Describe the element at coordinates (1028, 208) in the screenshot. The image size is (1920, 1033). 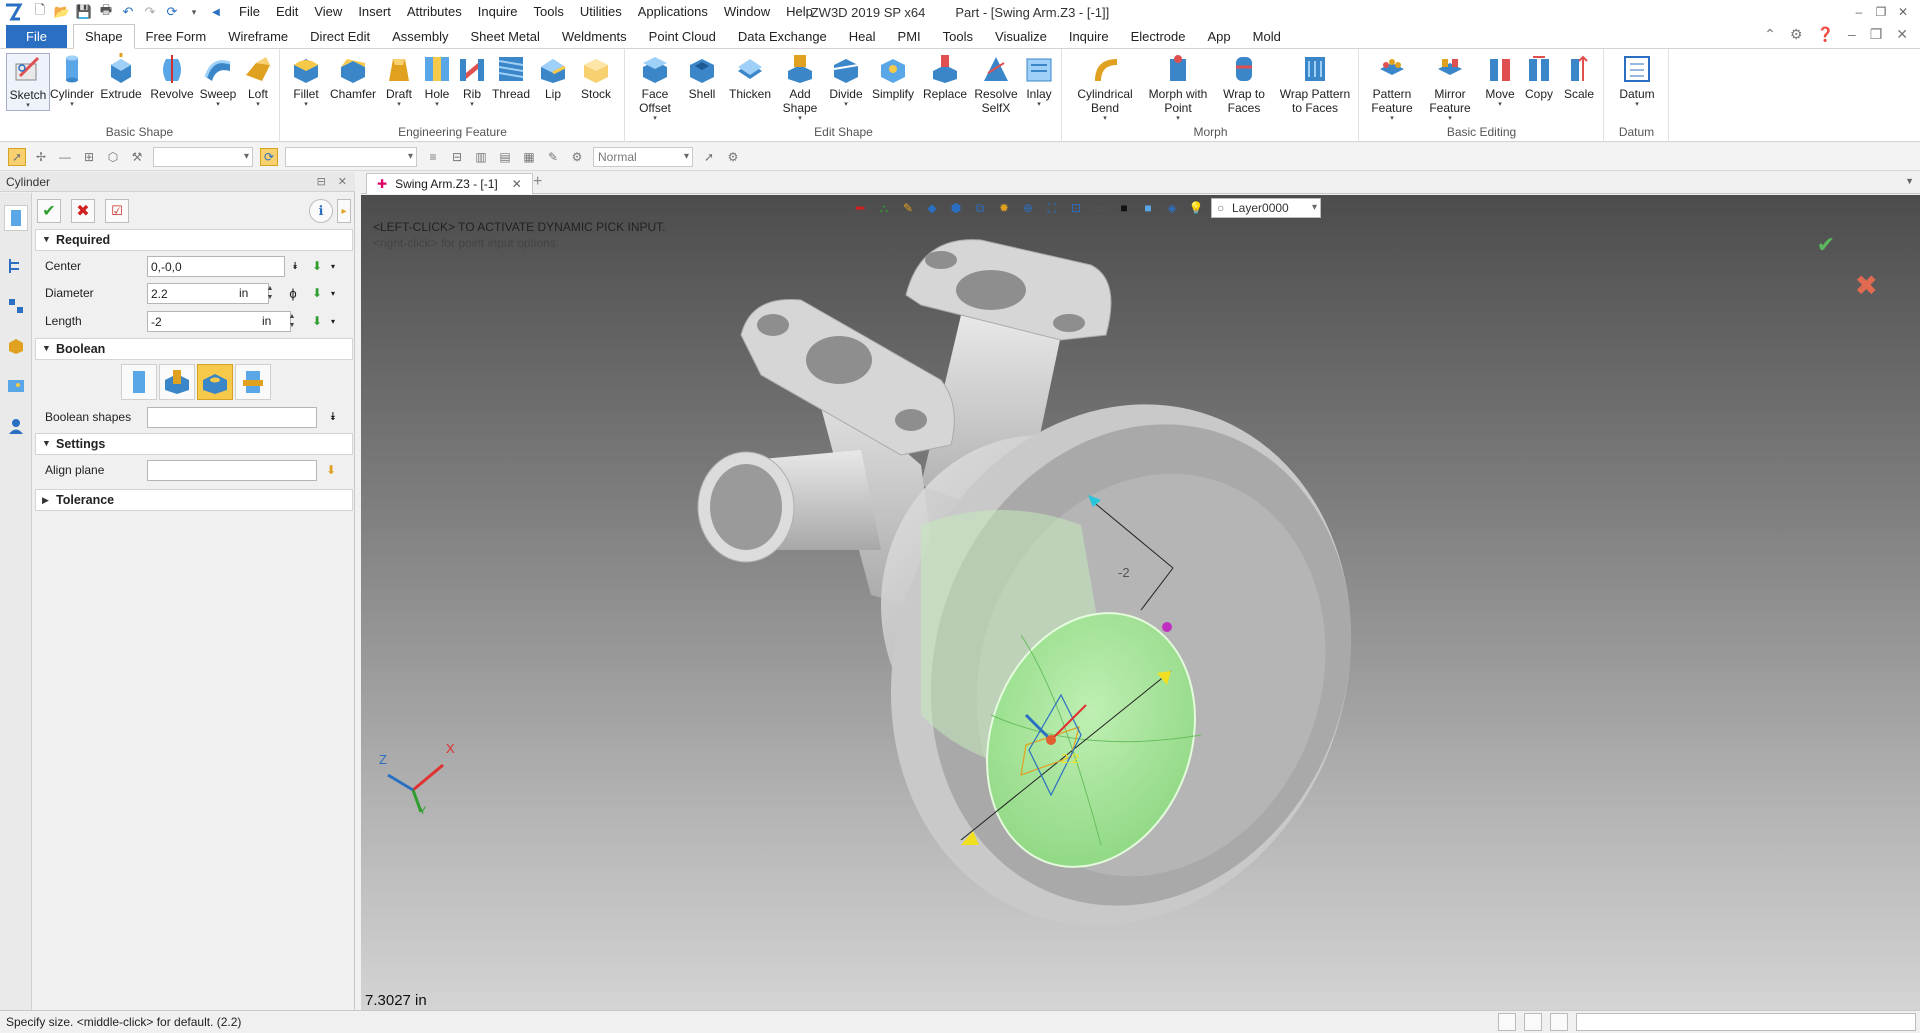
I see `zoom-icon: ⊕` at that location.